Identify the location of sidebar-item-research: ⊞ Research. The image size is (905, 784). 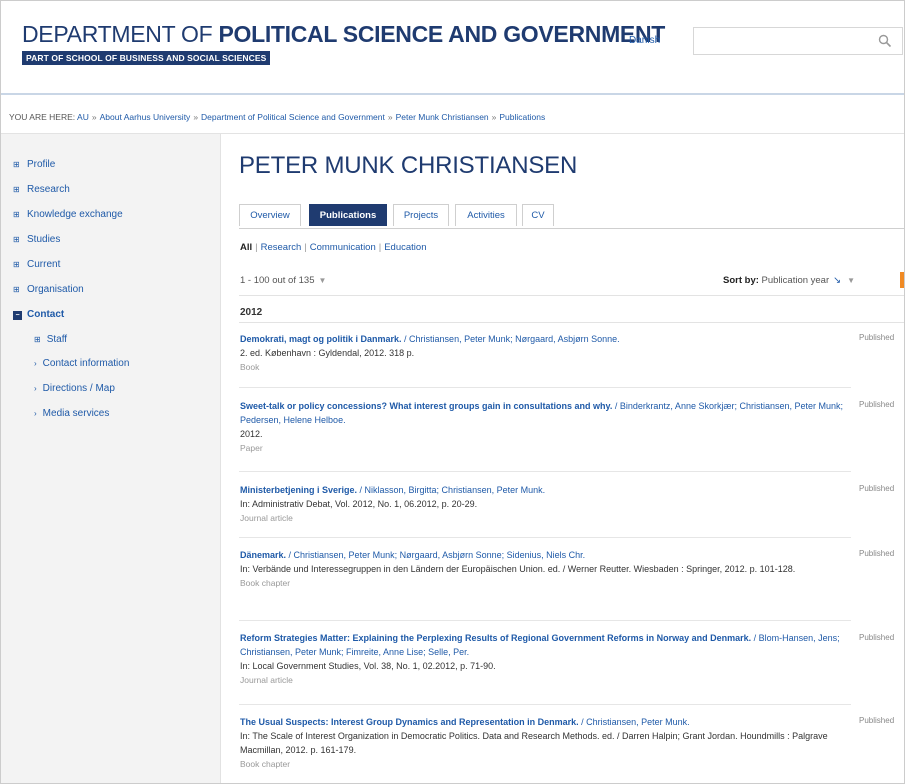
(41, 189).